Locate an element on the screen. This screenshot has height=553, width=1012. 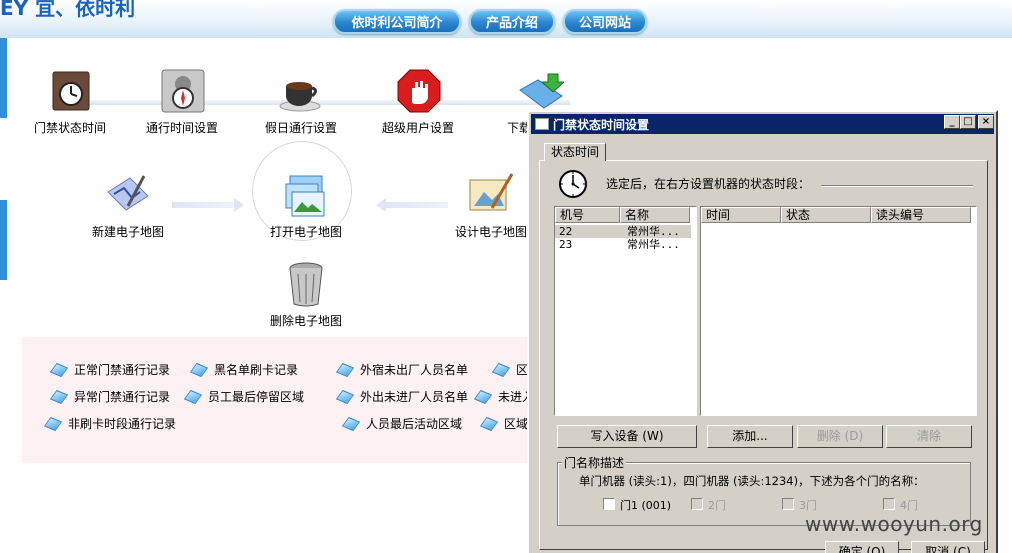
new-map-icon is located at coordinates (128, 193).